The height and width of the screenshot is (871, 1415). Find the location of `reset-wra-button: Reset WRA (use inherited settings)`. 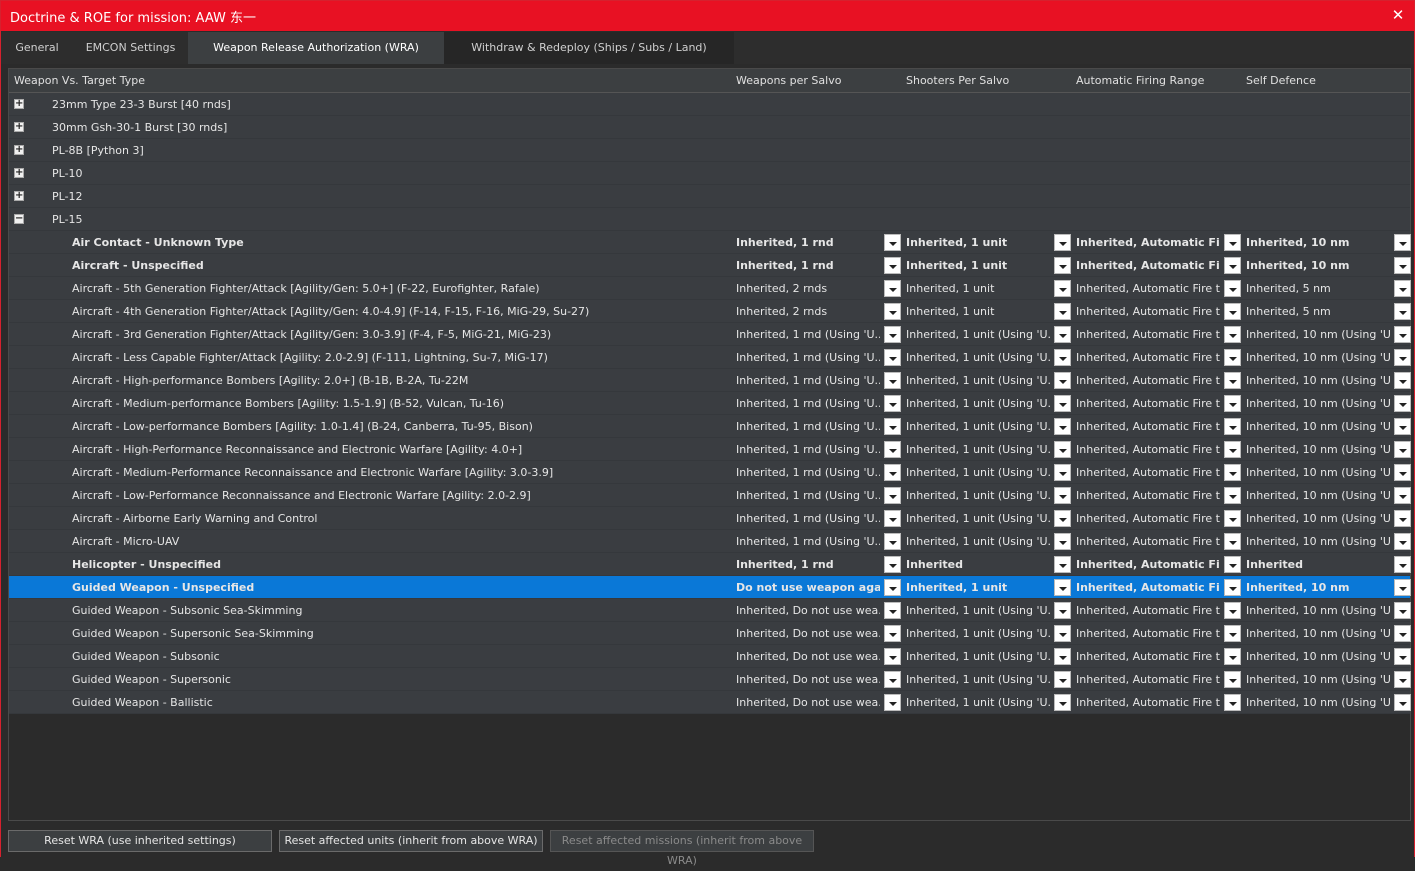

reset-wra-button: Reset WRA (use inherited settings) is located at coordinates (140, 841).